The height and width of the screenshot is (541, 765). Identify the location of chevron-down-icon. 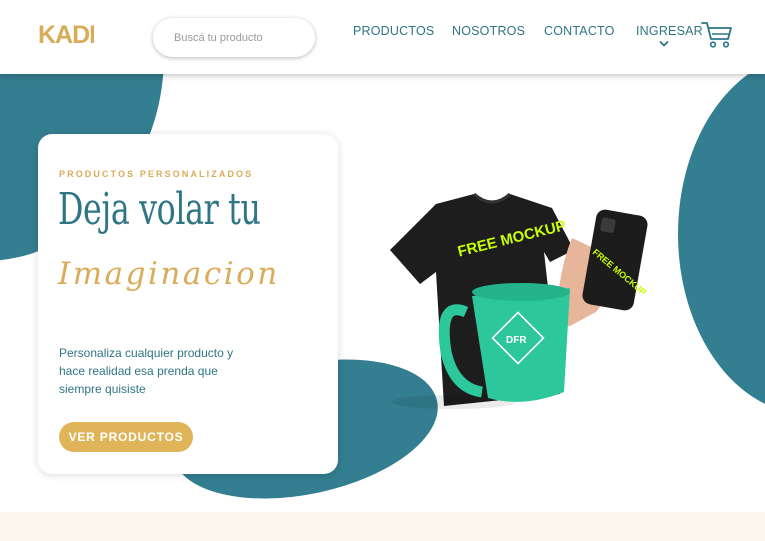
(664, 44).